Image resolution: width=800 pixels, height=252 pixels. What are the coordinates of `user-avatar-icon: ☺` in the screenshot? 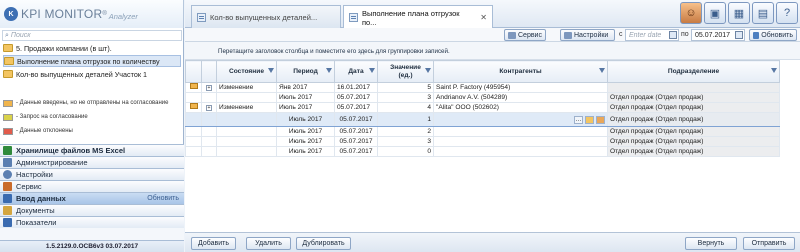 It's located at (691, 13).